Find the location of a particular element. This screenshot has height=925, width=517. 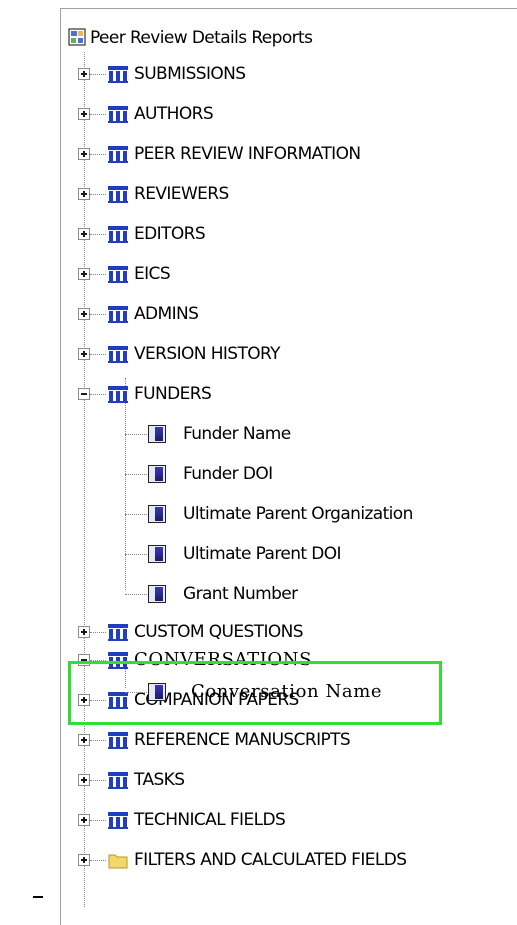

tree-folder-label: REFERENCE MANUSCRIPTS is located at coordinates (242, 740).